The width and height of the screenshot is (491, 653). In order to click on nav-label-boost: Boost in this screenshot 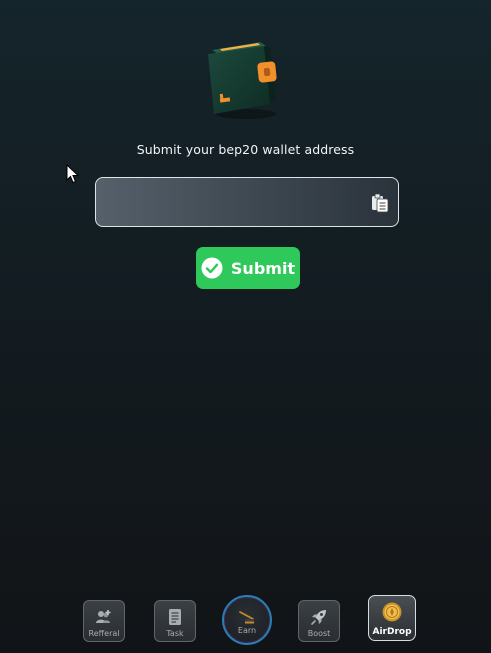, I will do `click(319, 633)`.